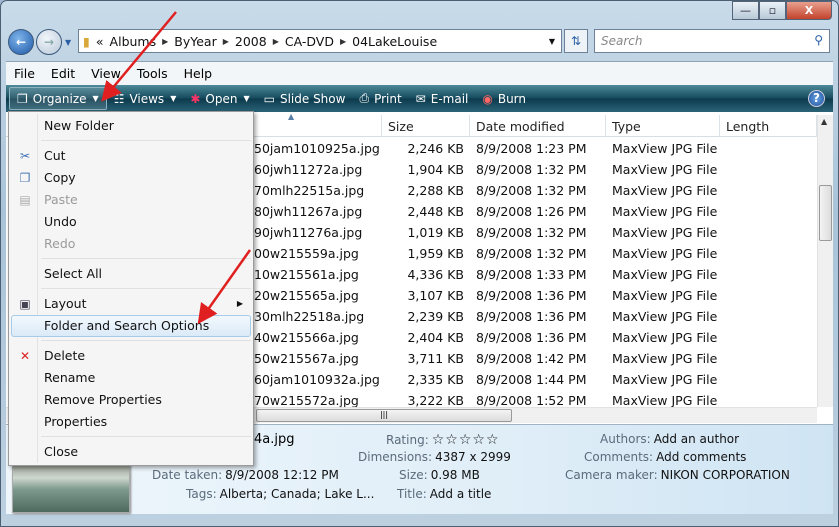  I want to click on file-size: 2,246 KB, so click(435, 148).